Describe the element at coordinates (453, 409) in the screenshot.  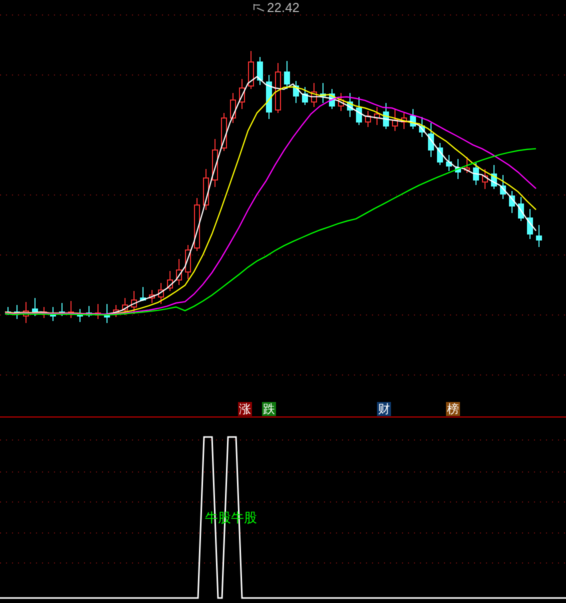
I see `event-badge: 榜` at that location.